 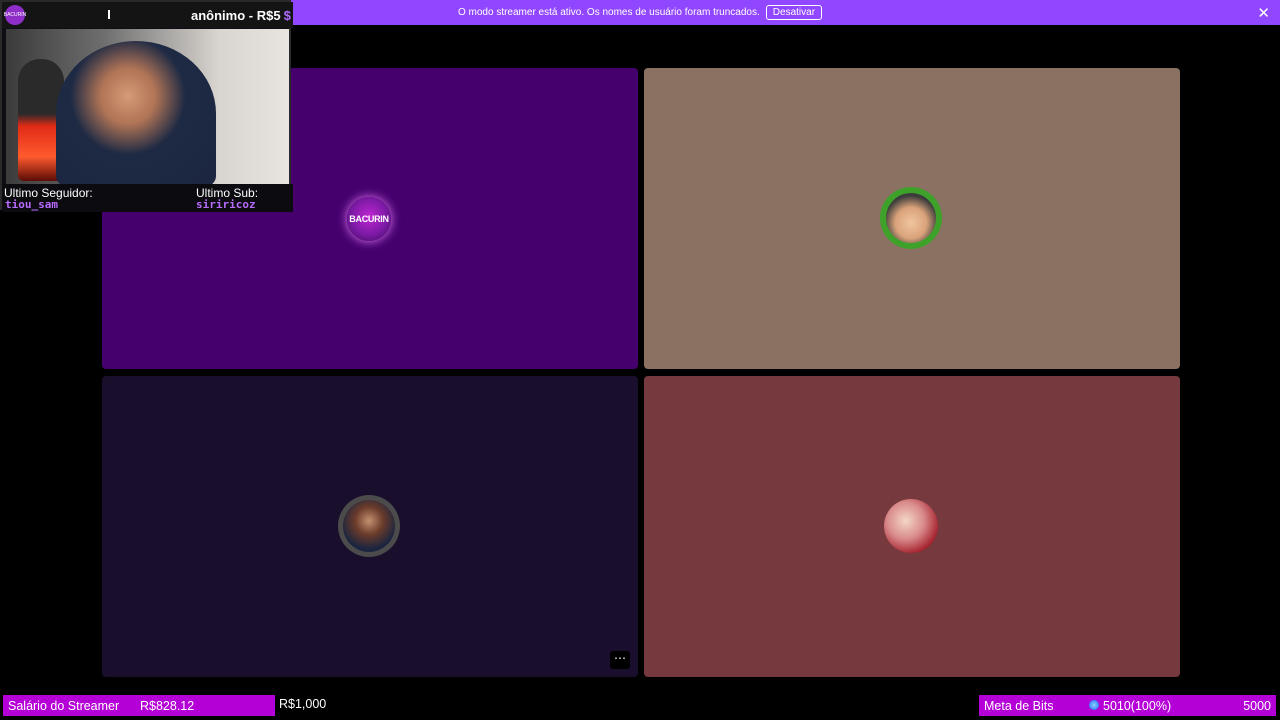 I want to click on more-options-button: ⋯, so click(x=620, y=660).